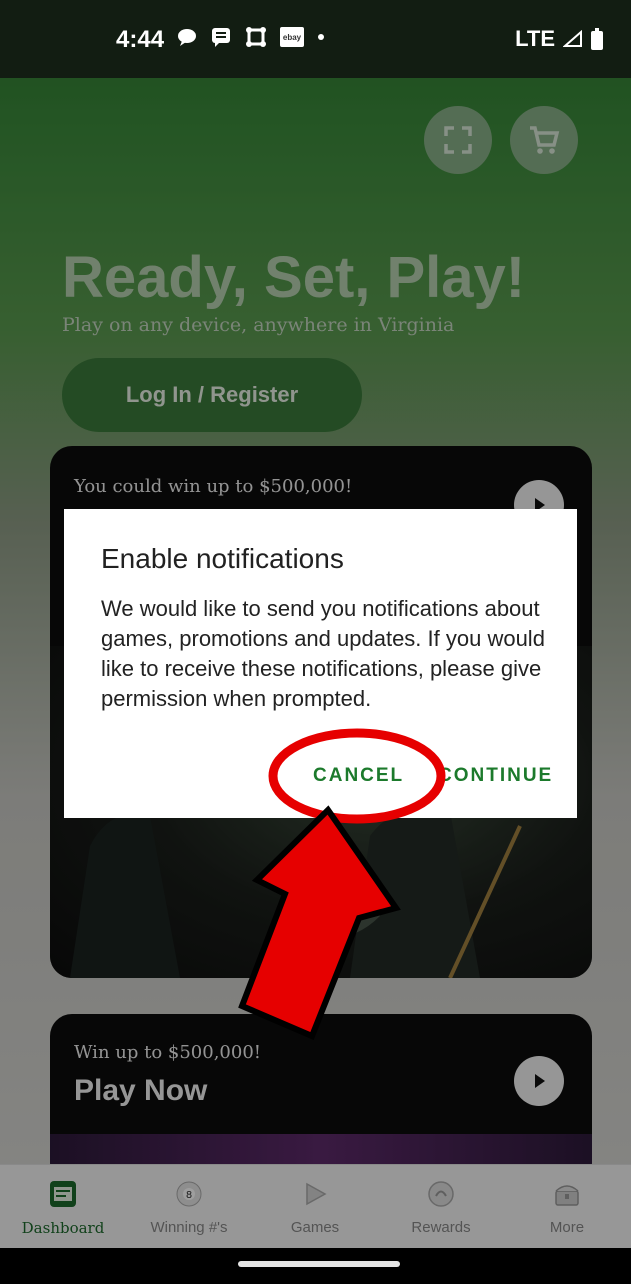 This screenshot has width=631, height=1284. What do you see at coordinates (221, 37) in the screenshot?
I see `message-icon` at bounding box center [221, 37].